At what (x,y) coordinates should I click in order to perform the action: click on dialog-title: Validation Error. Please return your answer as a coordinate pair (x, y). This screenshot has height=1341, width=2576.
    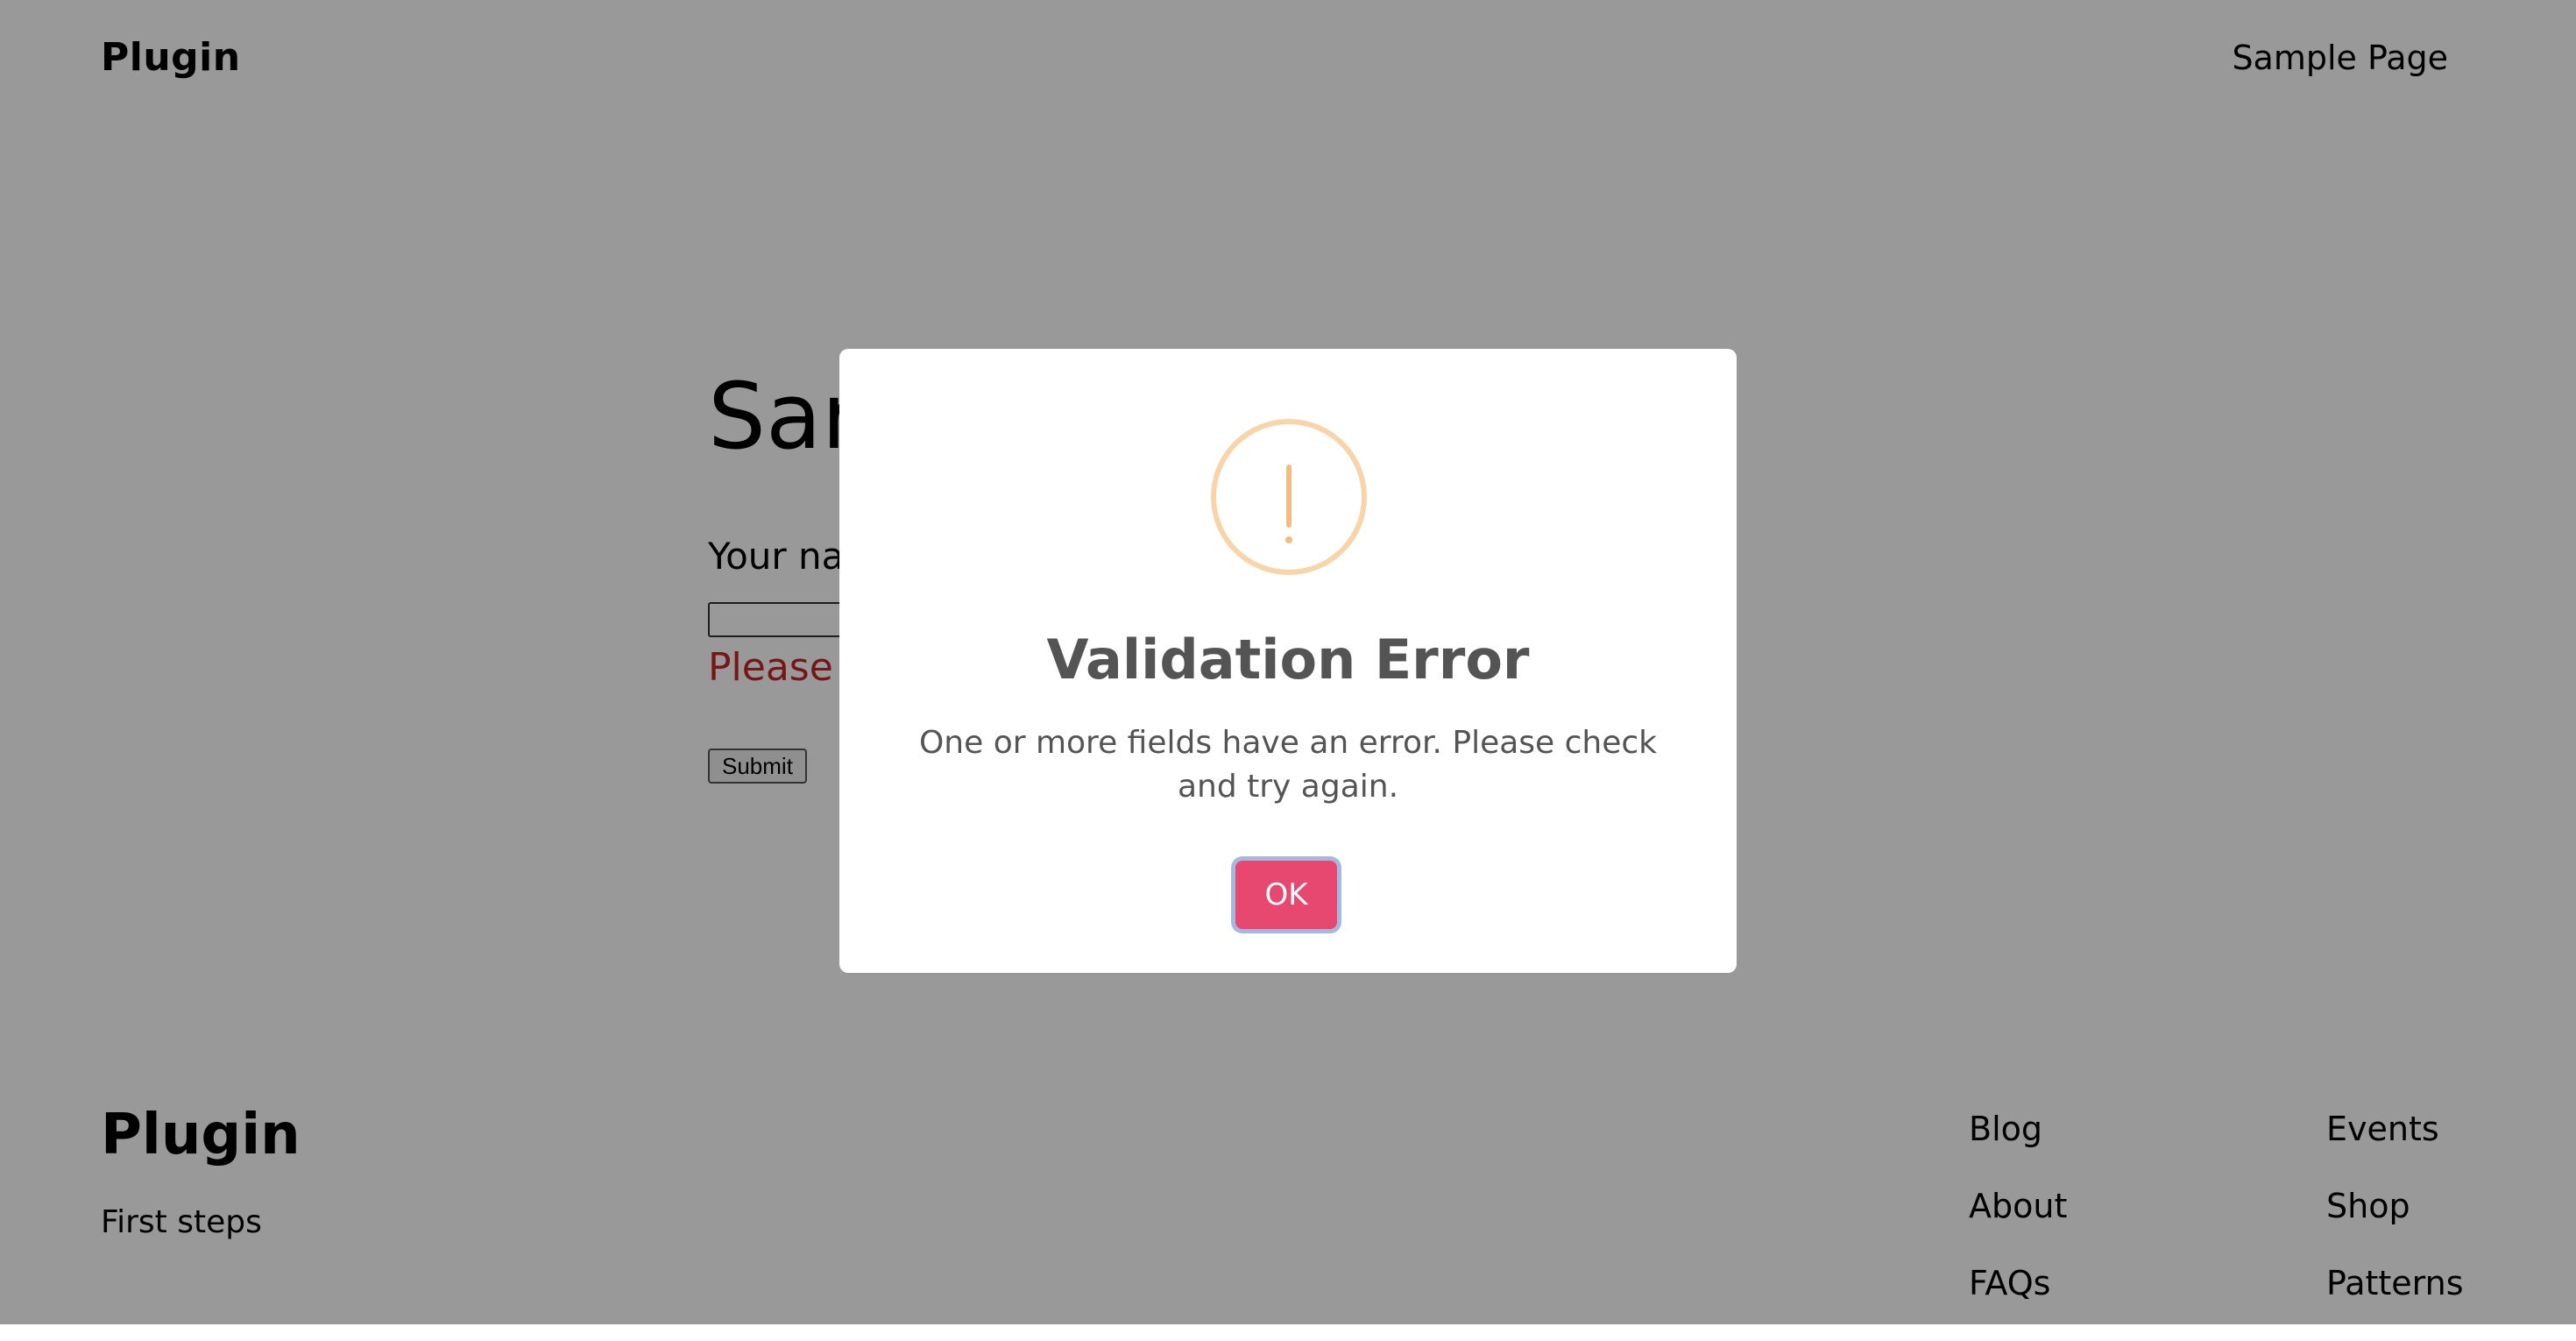
    Looking at the image, I should click on (1288, 660).